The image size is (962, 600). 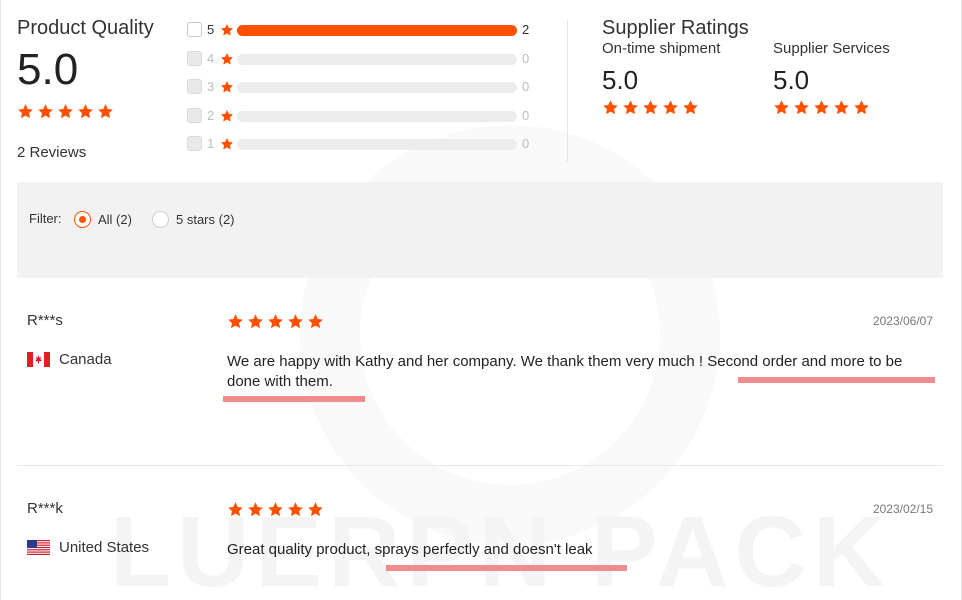 I want to click on reviewer-country: United States, so click(x=88, y=547).